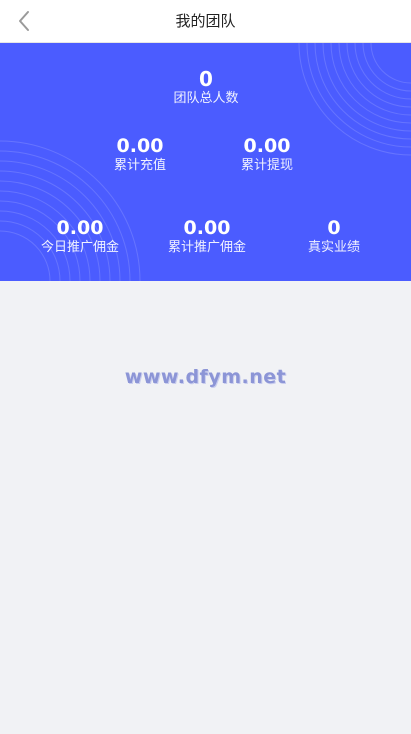 The image size is (411, 734). I want to click on stat-label: 累计提现, so click(266, 165).